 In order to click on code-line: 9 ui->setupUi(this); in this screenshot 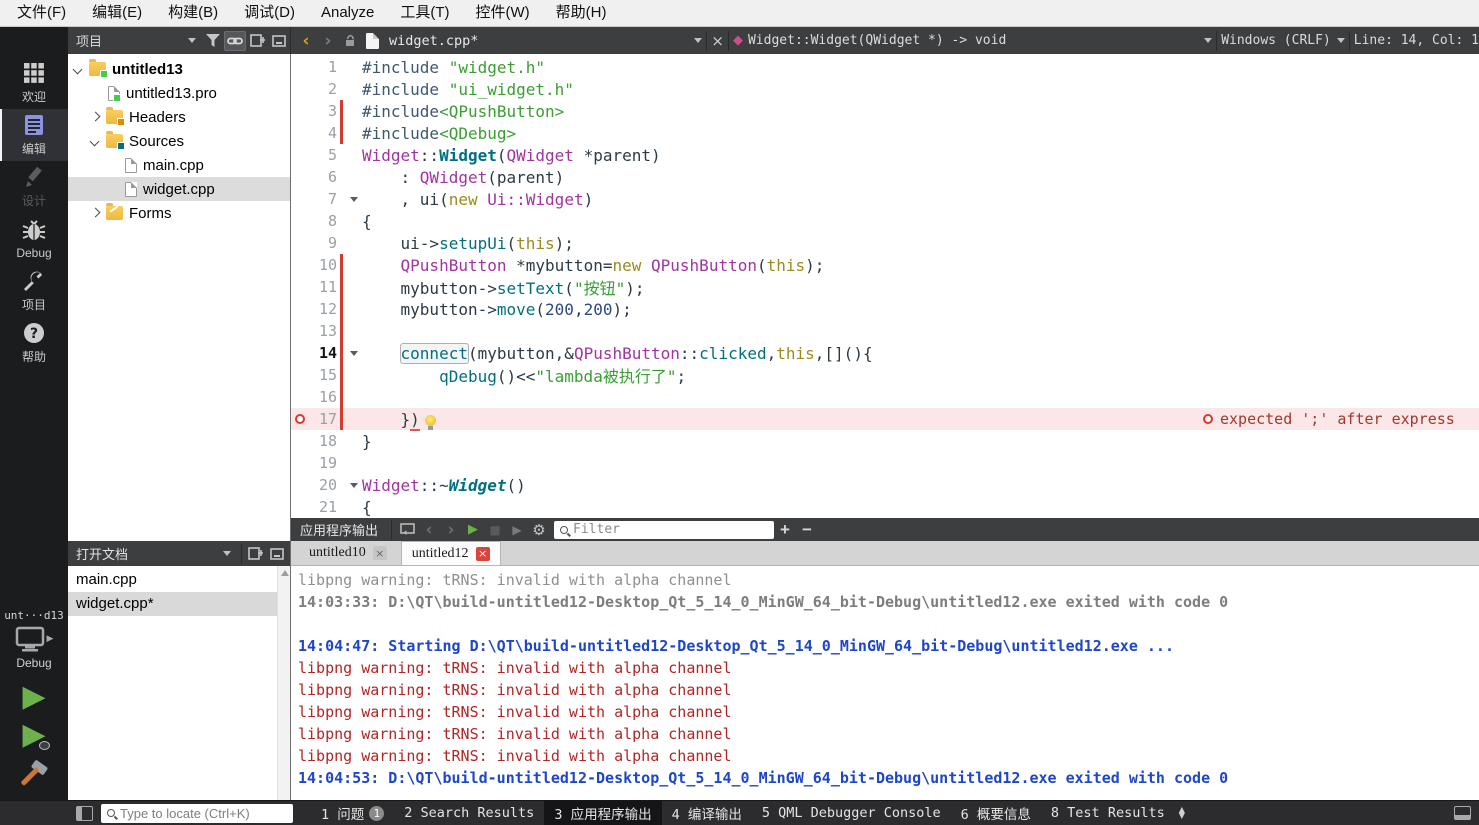, I will do `click(885, 243)`.